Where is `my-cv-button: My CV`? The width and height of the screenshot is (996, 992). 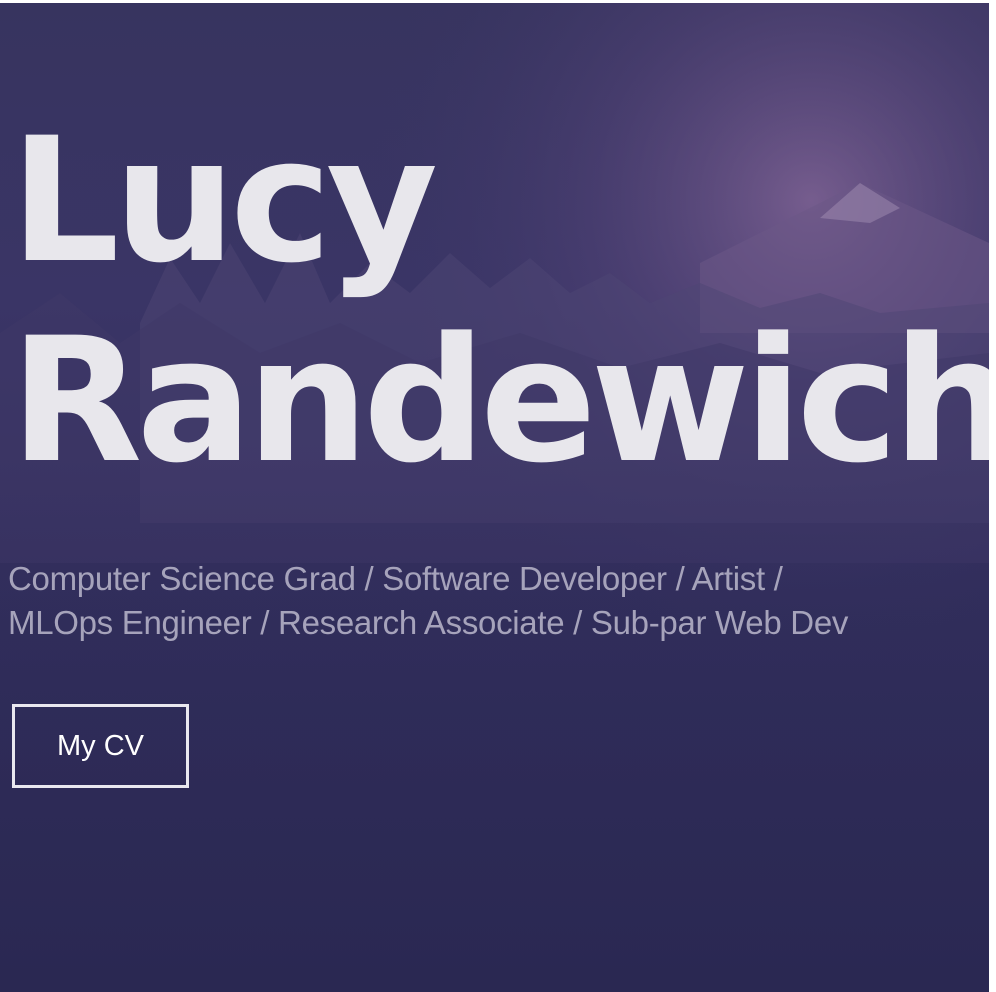
my-cv-button: My CV is located at coordinates (100, 746).